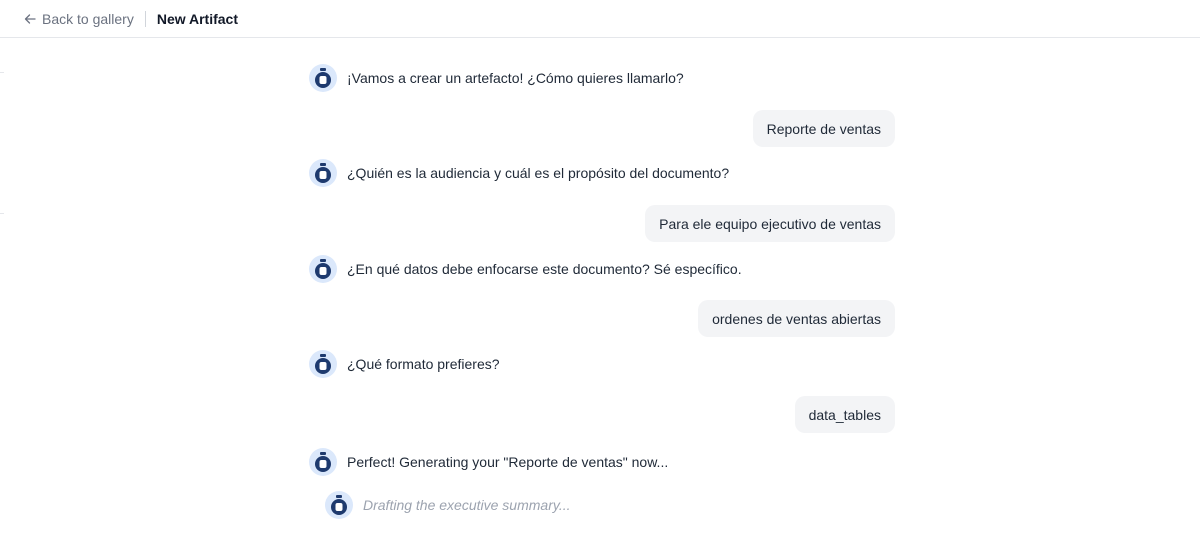 The height and width of the screenshot is (554, 1200). I want to click on user-message: data_tables, so click(844, 414).